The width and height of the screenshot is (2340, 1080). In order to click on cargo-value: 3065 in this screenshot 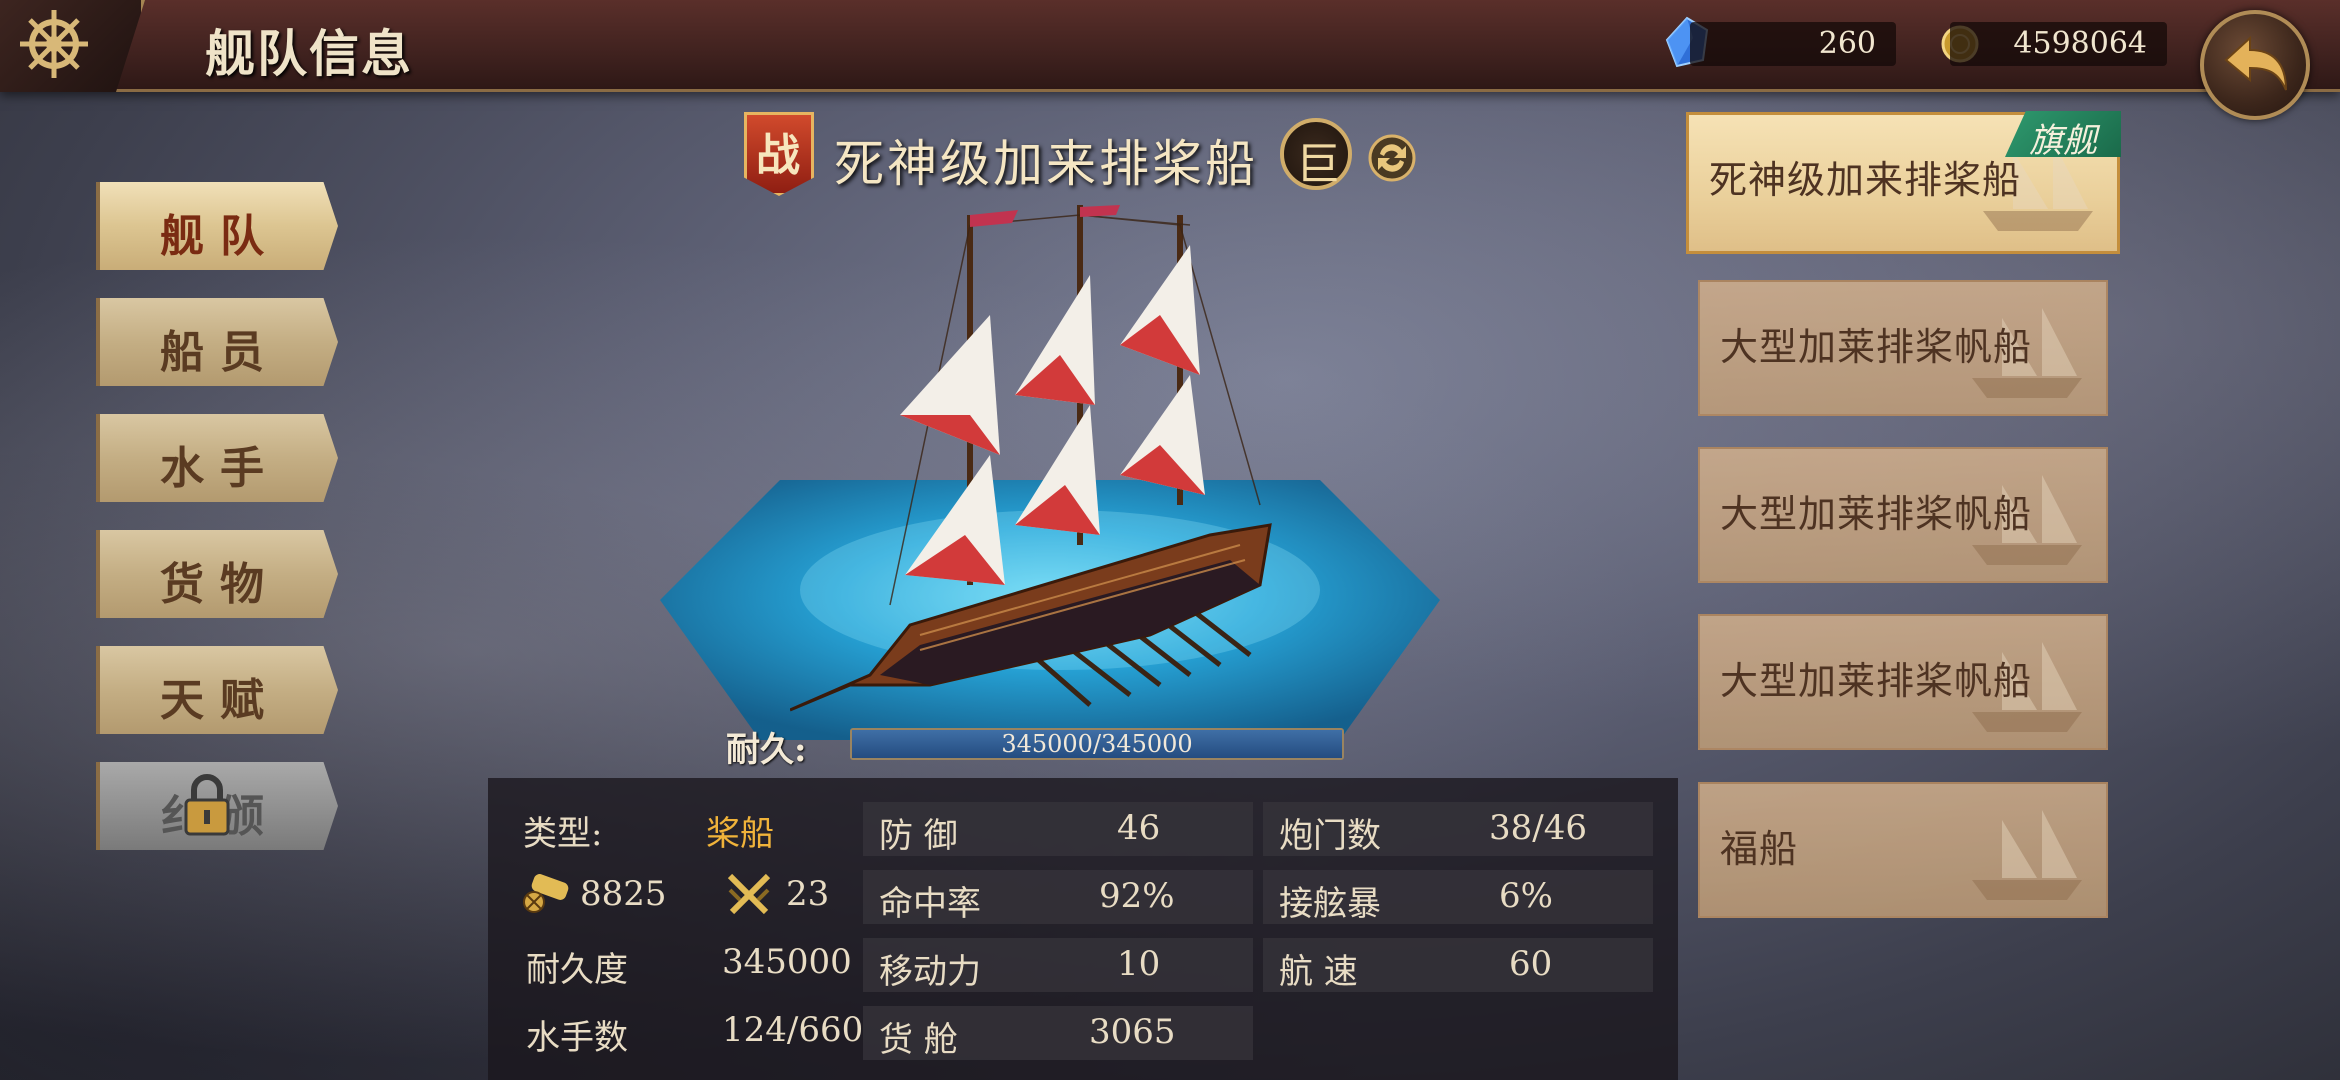, I will do `click(1132, 1032)`.